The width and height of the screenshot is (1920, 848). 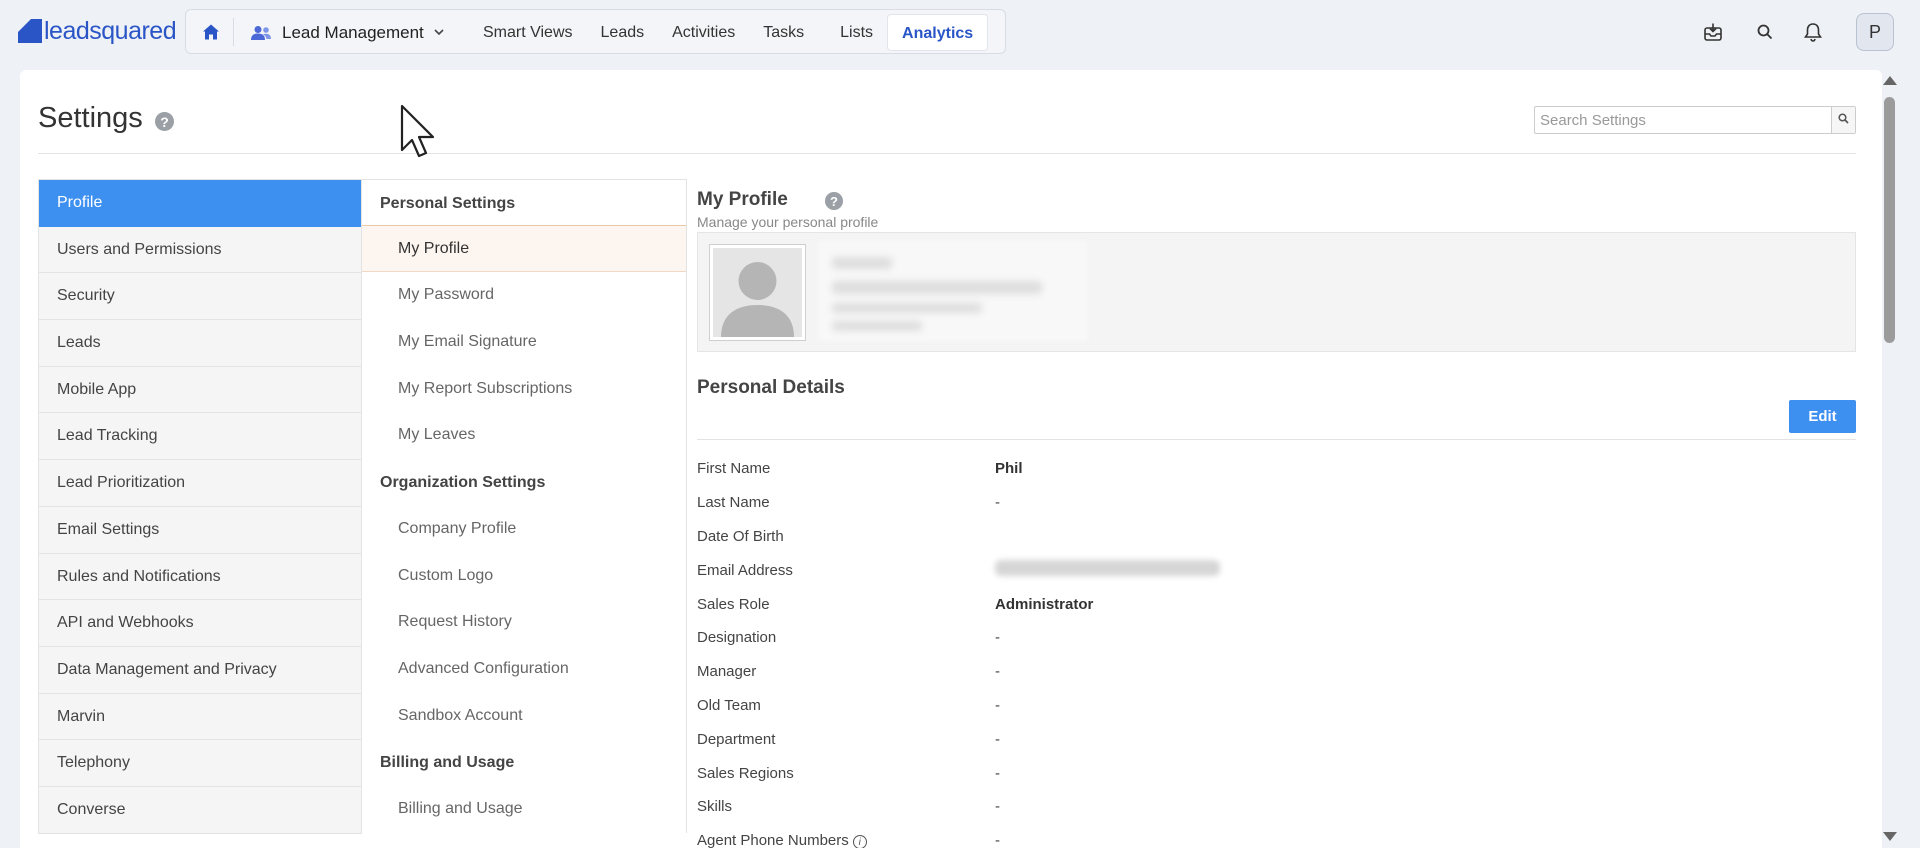 I want to click on detail-row-manager: Manager -, so click(x=1276, y=672).